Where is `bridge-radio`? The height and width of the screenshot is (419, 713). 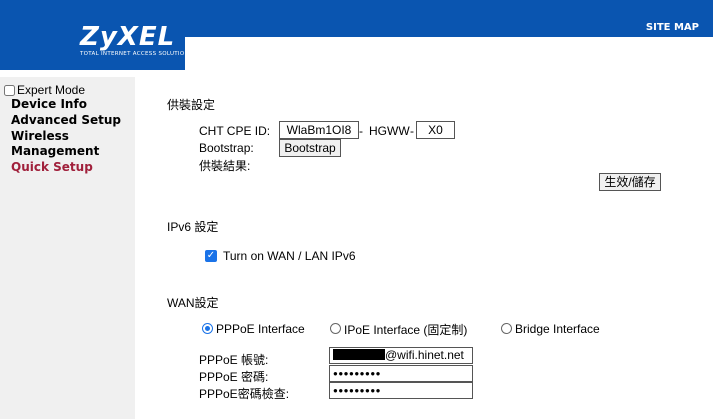
bridge-radio is located at coordinates (506, 328).